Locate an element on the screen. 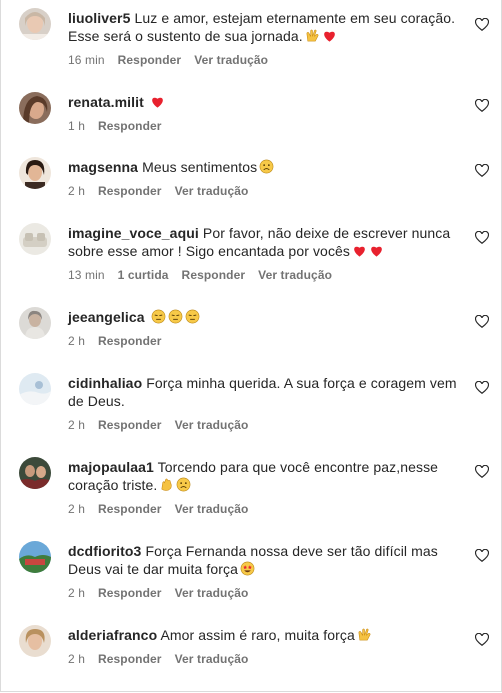  comment-username: renata.milit is located at coordinates (106, 102).